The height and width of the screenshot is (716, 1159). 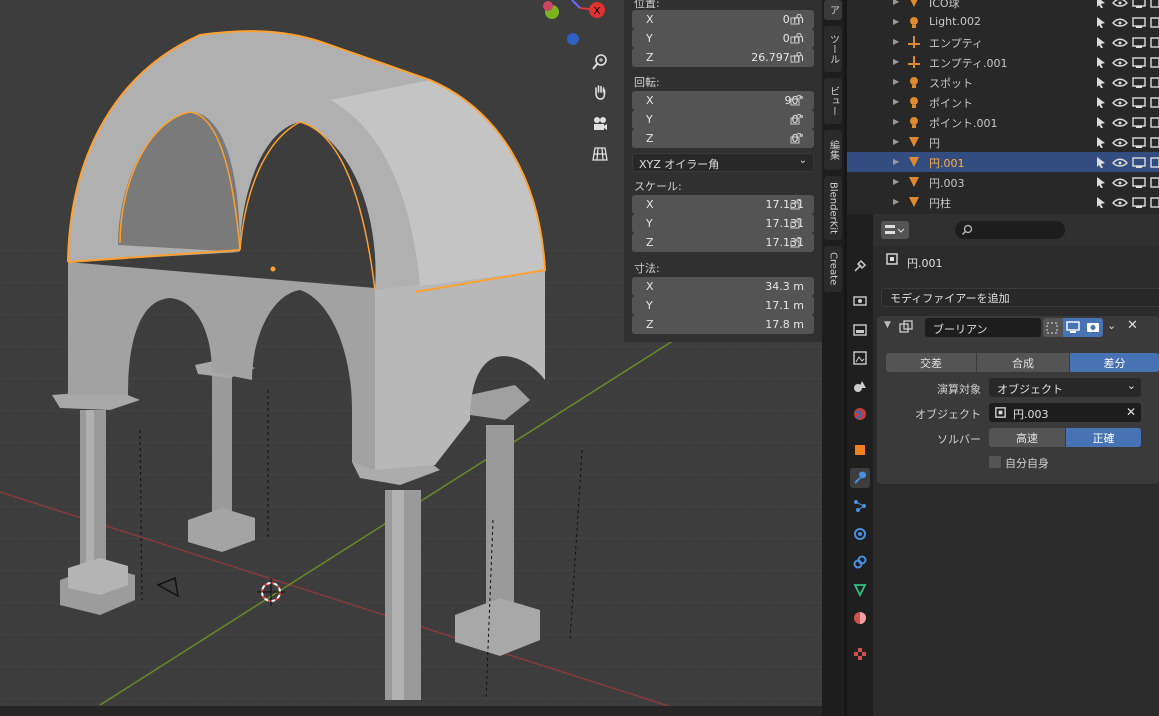 I want to click on operand-dropdown: オブジェクト ⌄, so click(x=1065, y=387).